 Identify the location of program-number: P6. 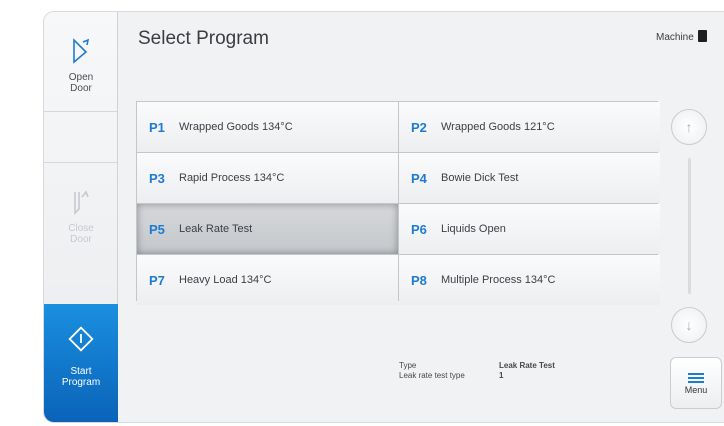
(419, 229).